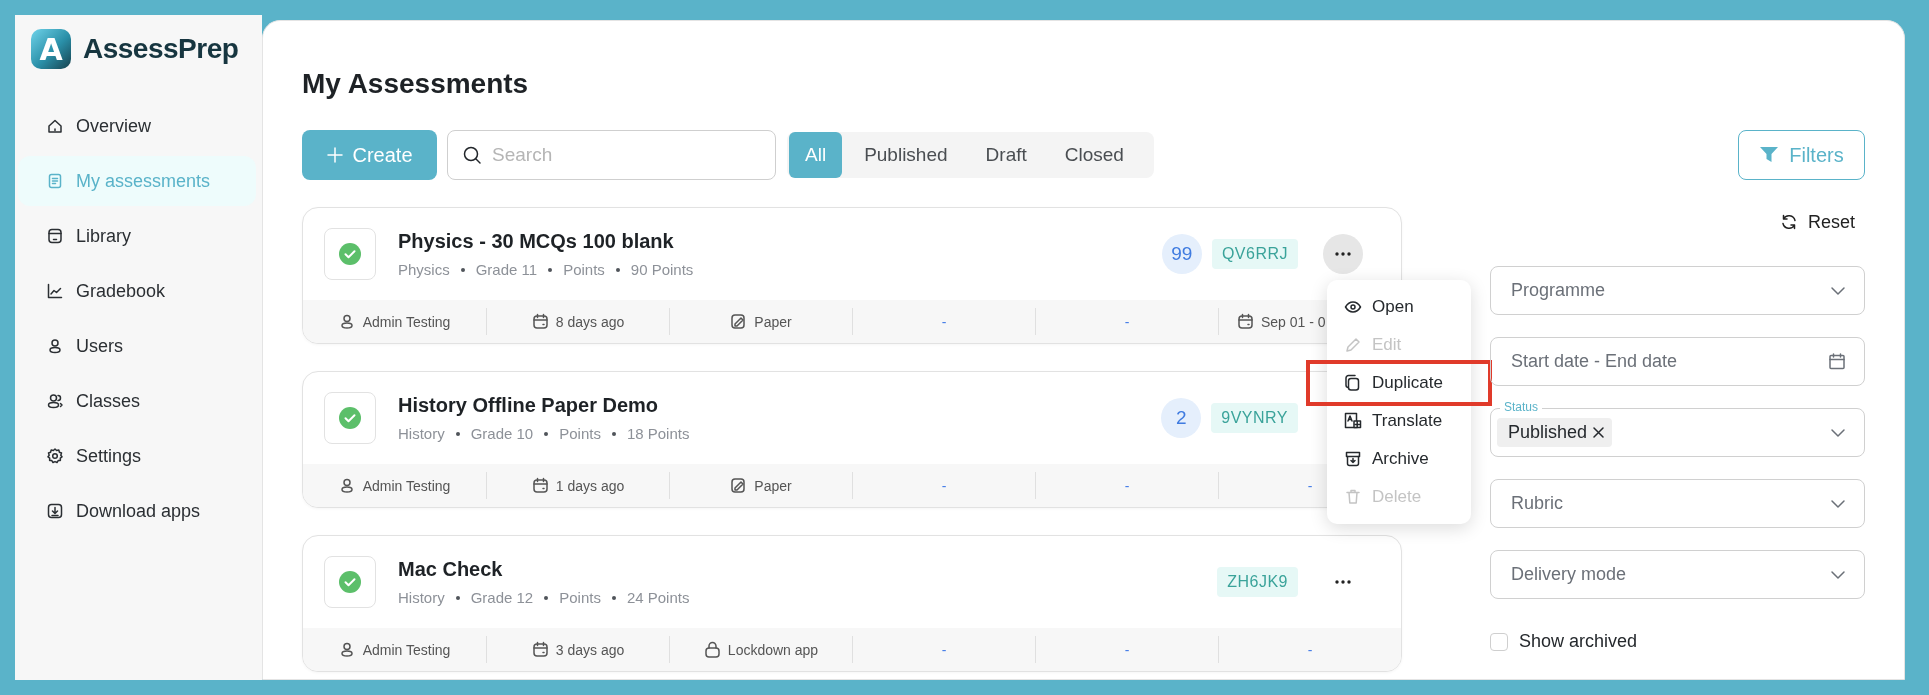  Describe the element at coordinates (590, 321) in the screenshot. I see `footer-text: 8 days ago` at that location.